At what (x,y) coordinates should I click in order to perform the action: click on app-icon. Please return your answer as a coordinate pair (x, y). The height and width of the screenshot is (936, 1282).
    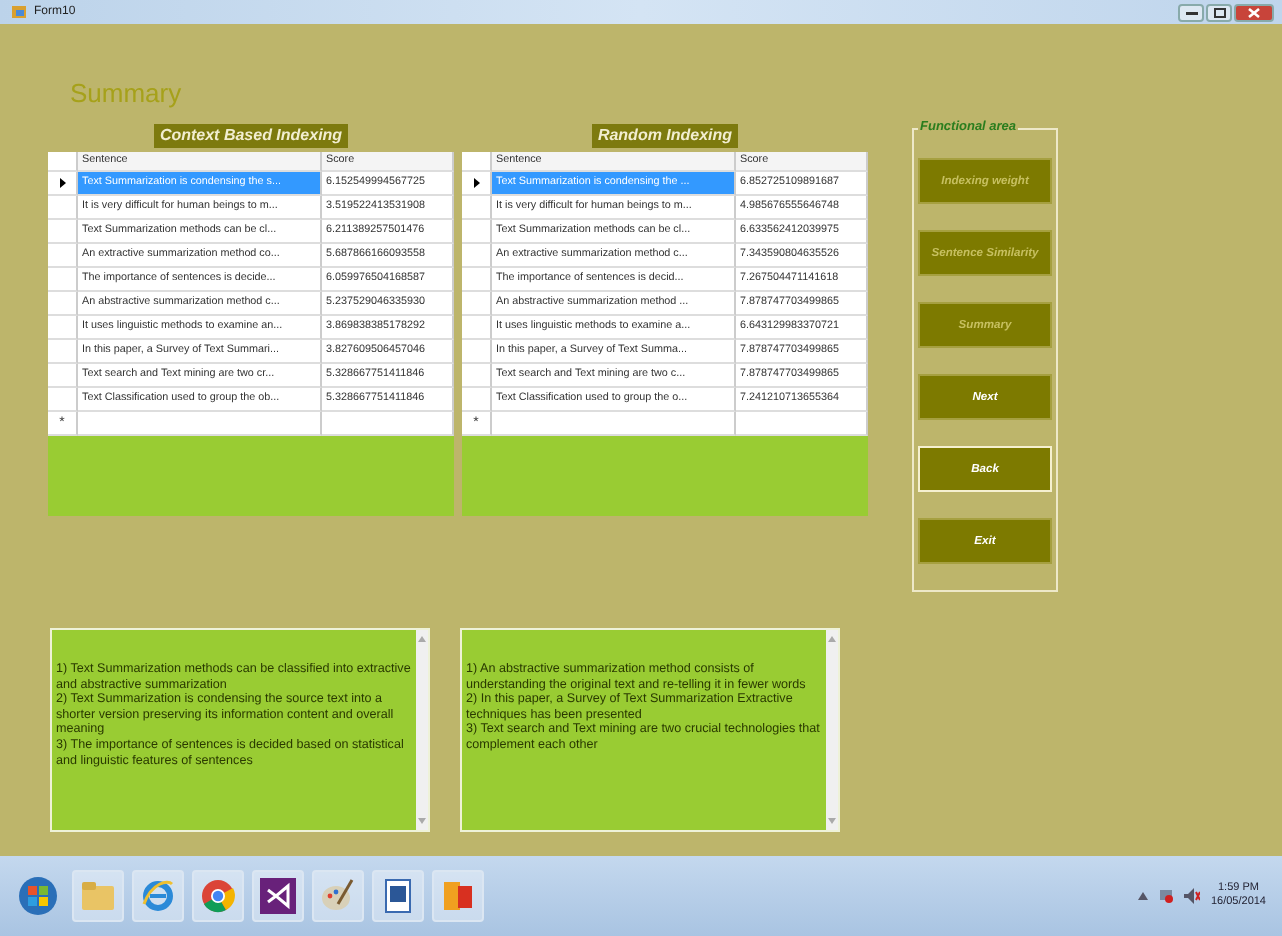
    Looking at the image, I should click on (20, 12).